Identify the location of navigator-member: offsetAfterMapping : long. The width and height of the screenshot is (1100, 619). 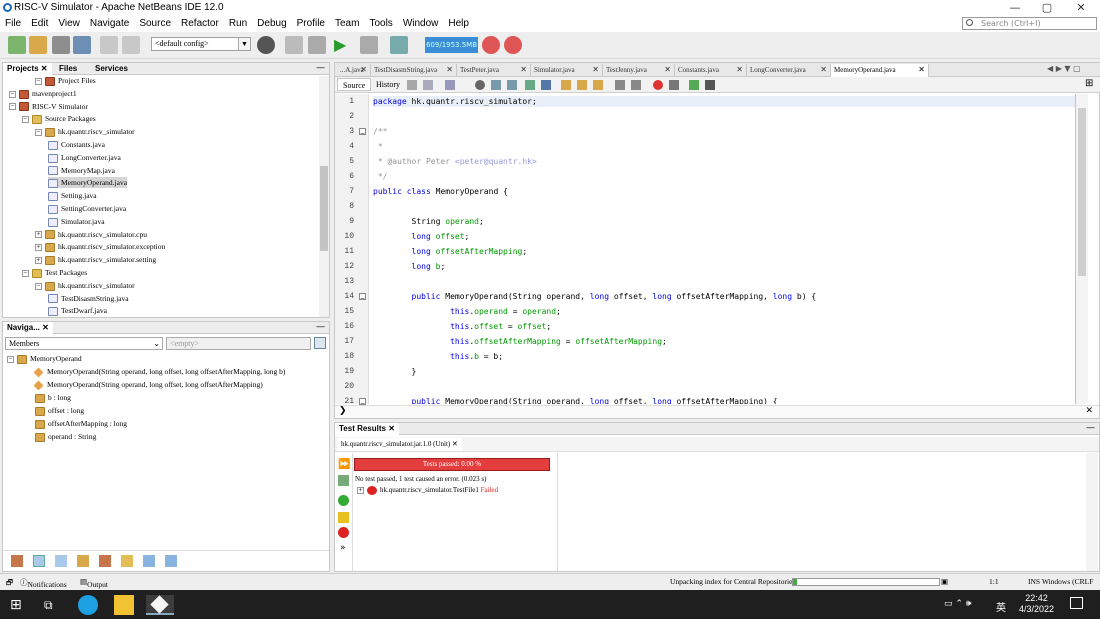
(81, 423).